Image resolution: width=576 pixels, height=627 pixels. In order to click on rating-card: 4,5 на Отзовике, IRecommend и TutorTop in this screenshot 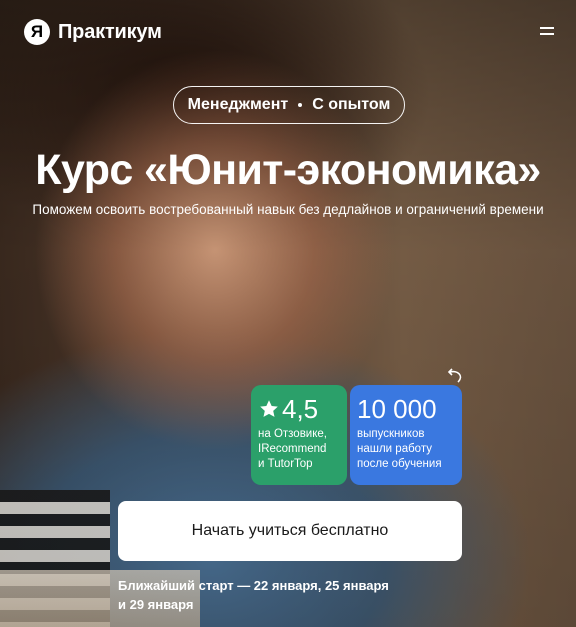, I will do `click(299, 435)`.